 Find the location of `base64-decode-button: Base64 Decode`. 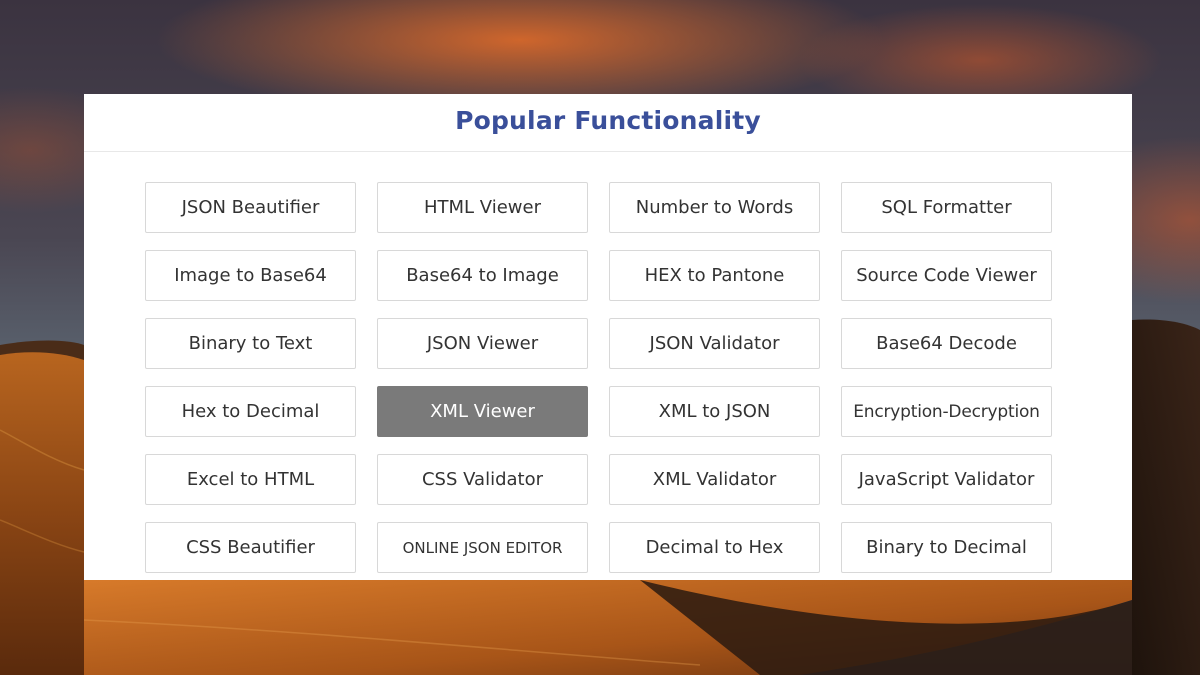

base64-decode-button: Base64 Decode is located at coordinates (946, 343).